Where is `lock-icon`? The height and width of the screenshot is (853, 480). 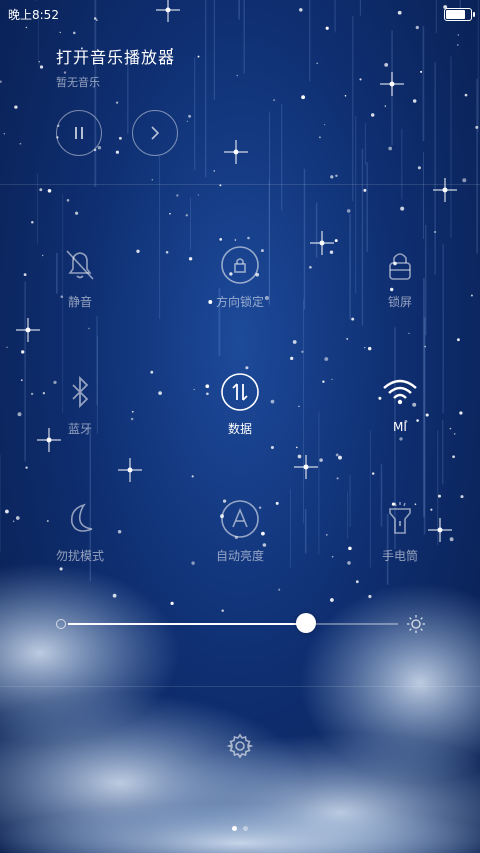
lock-icon is located at coordinates (400, 265).